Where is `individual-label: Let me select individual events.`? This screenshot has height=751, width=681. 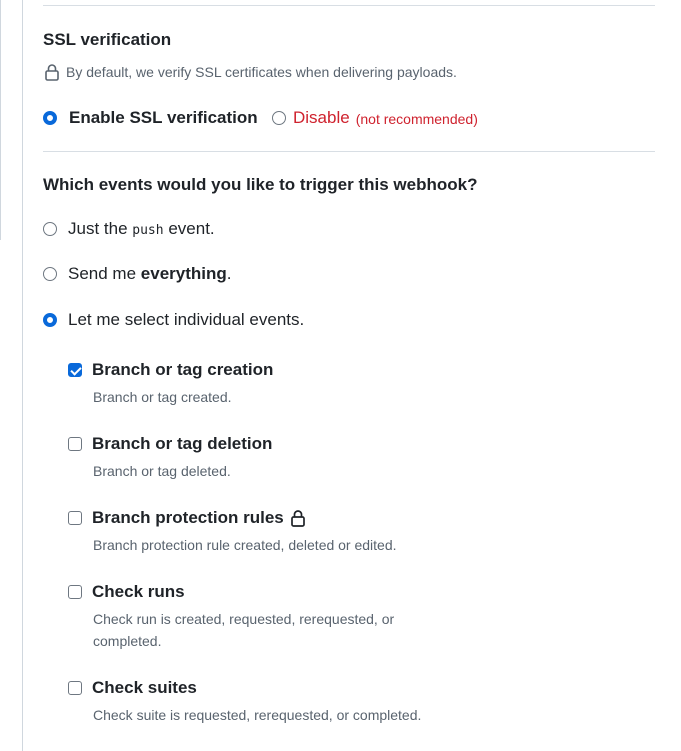
individual-label: Let me select individual events. is located at coordinates (186, 320).